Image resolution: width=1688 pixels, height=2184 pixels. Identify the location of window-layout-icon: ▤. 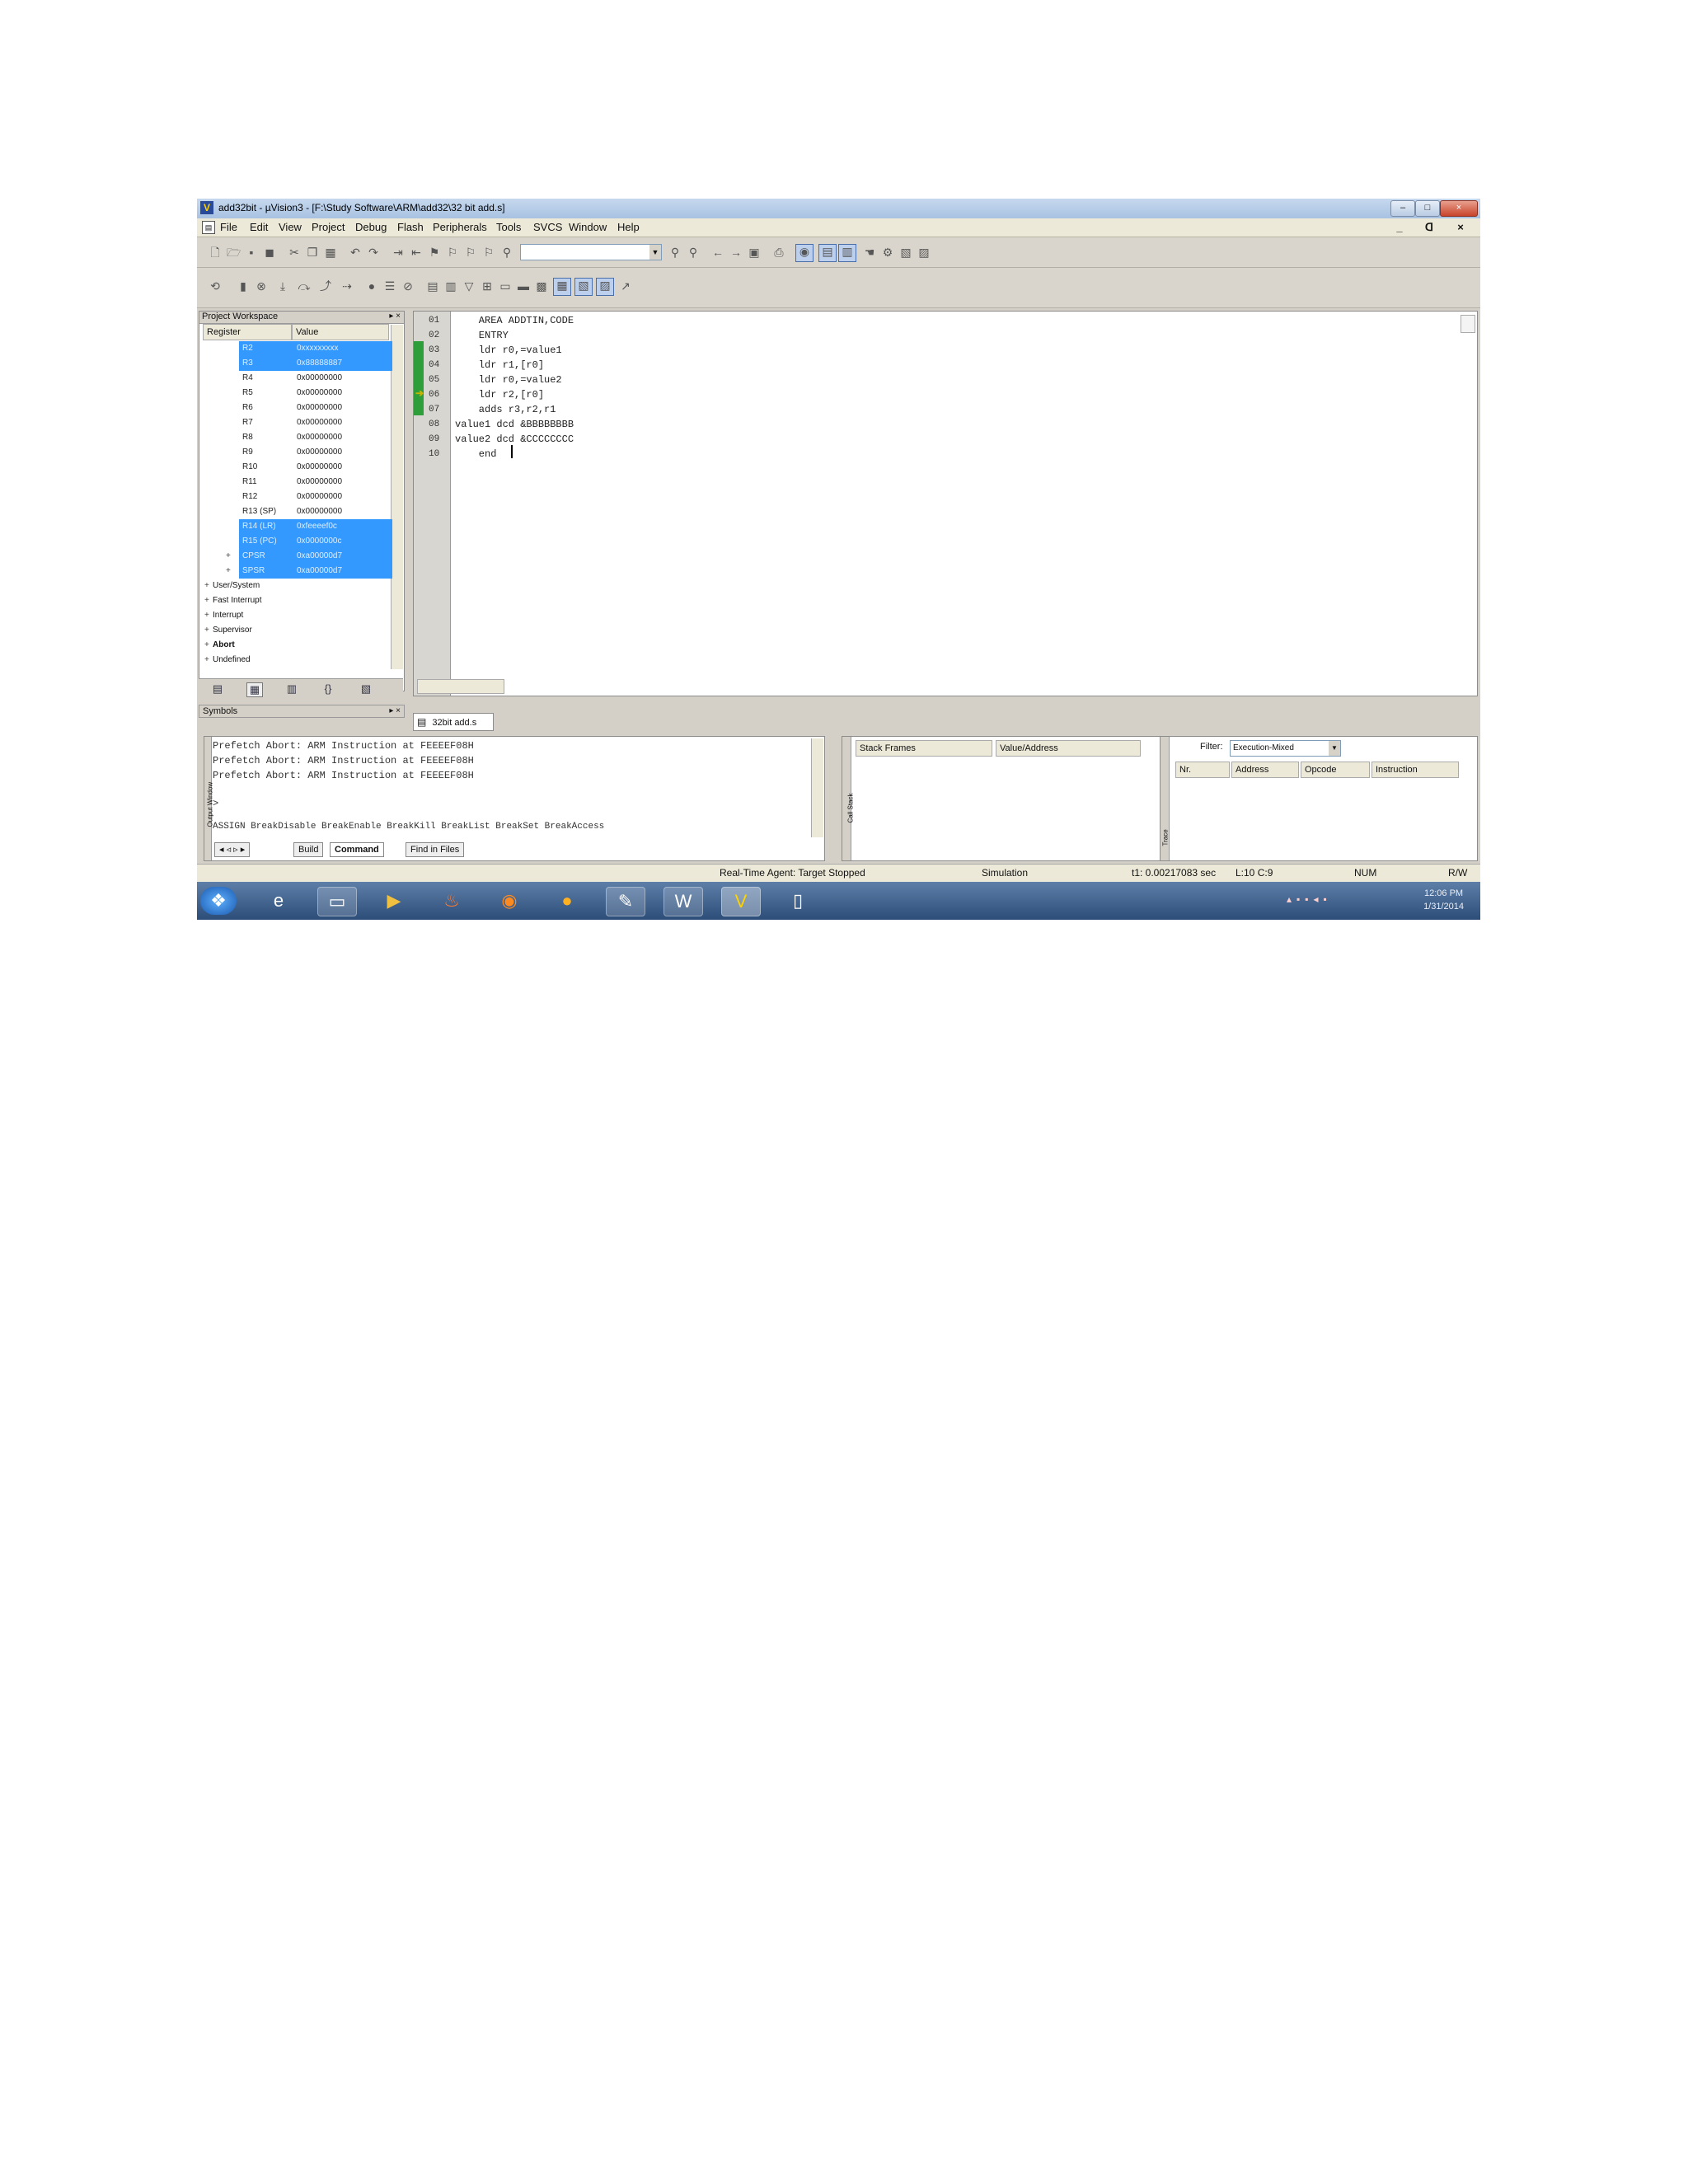
(828, 253).